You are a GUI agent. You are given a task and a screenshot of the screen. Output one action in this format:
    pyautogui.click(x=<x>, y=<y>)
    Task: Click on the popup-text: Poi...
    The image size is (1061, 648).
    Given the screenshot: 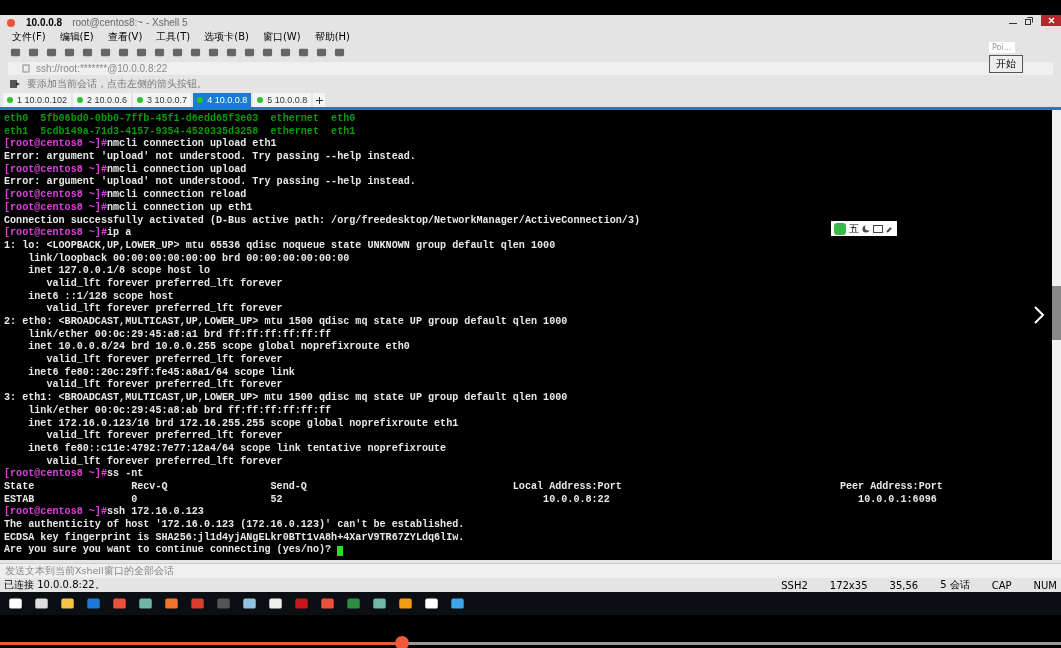 What is the action you would take?
    pyautogui.click(x=1002, y=47)
    